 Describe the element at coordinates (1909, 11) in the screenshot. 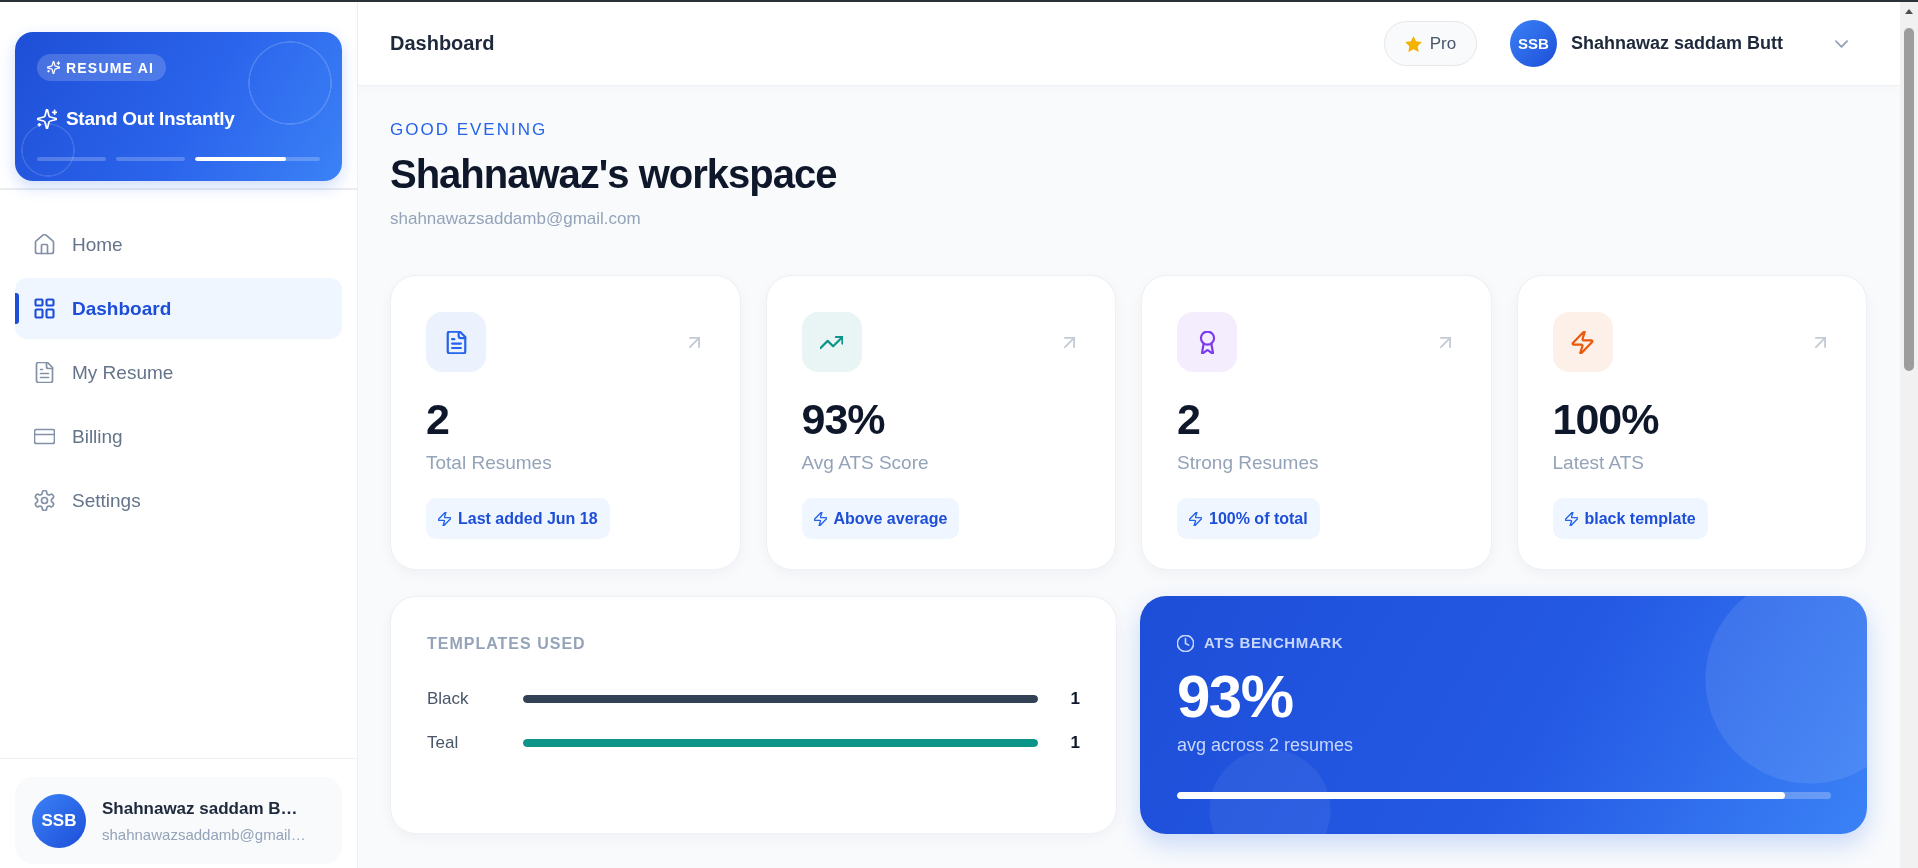

I see `scroll-up-arrow-icon` at that location.